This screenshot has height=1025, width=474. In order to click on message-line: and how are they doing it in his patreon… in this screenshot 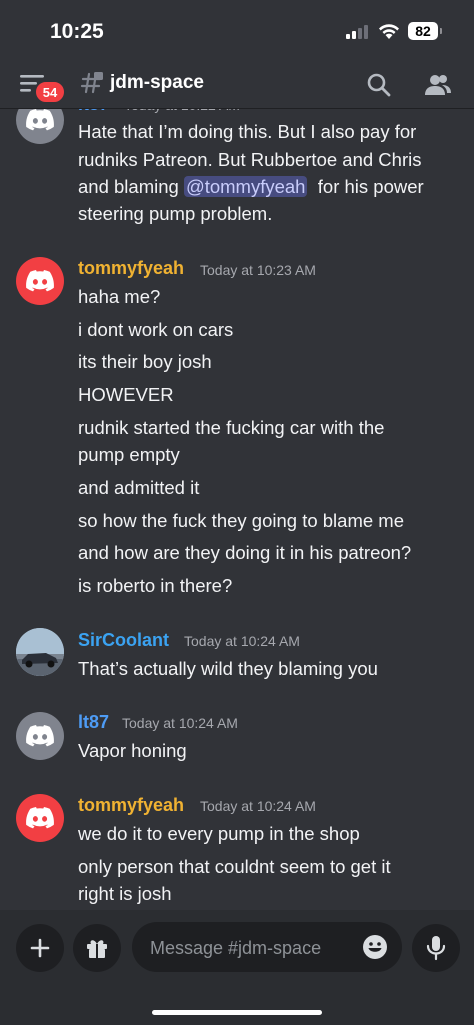, I will do `click(245, 552)`.